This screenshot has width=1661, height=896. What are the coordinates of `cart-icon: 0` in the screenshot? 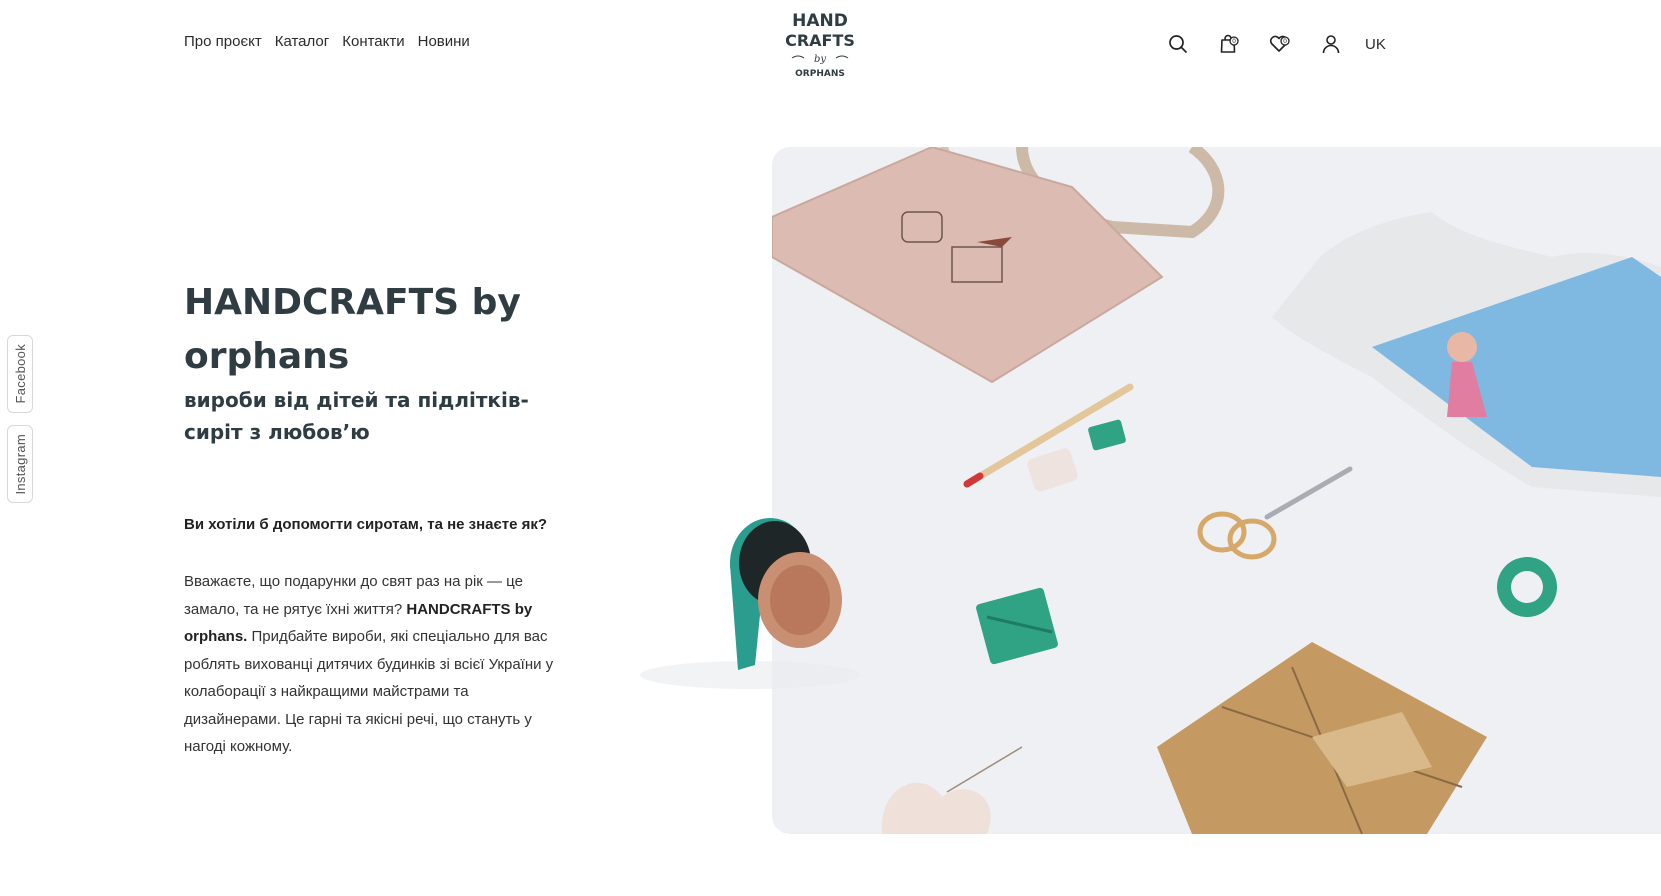 It's located at (1229, 44).